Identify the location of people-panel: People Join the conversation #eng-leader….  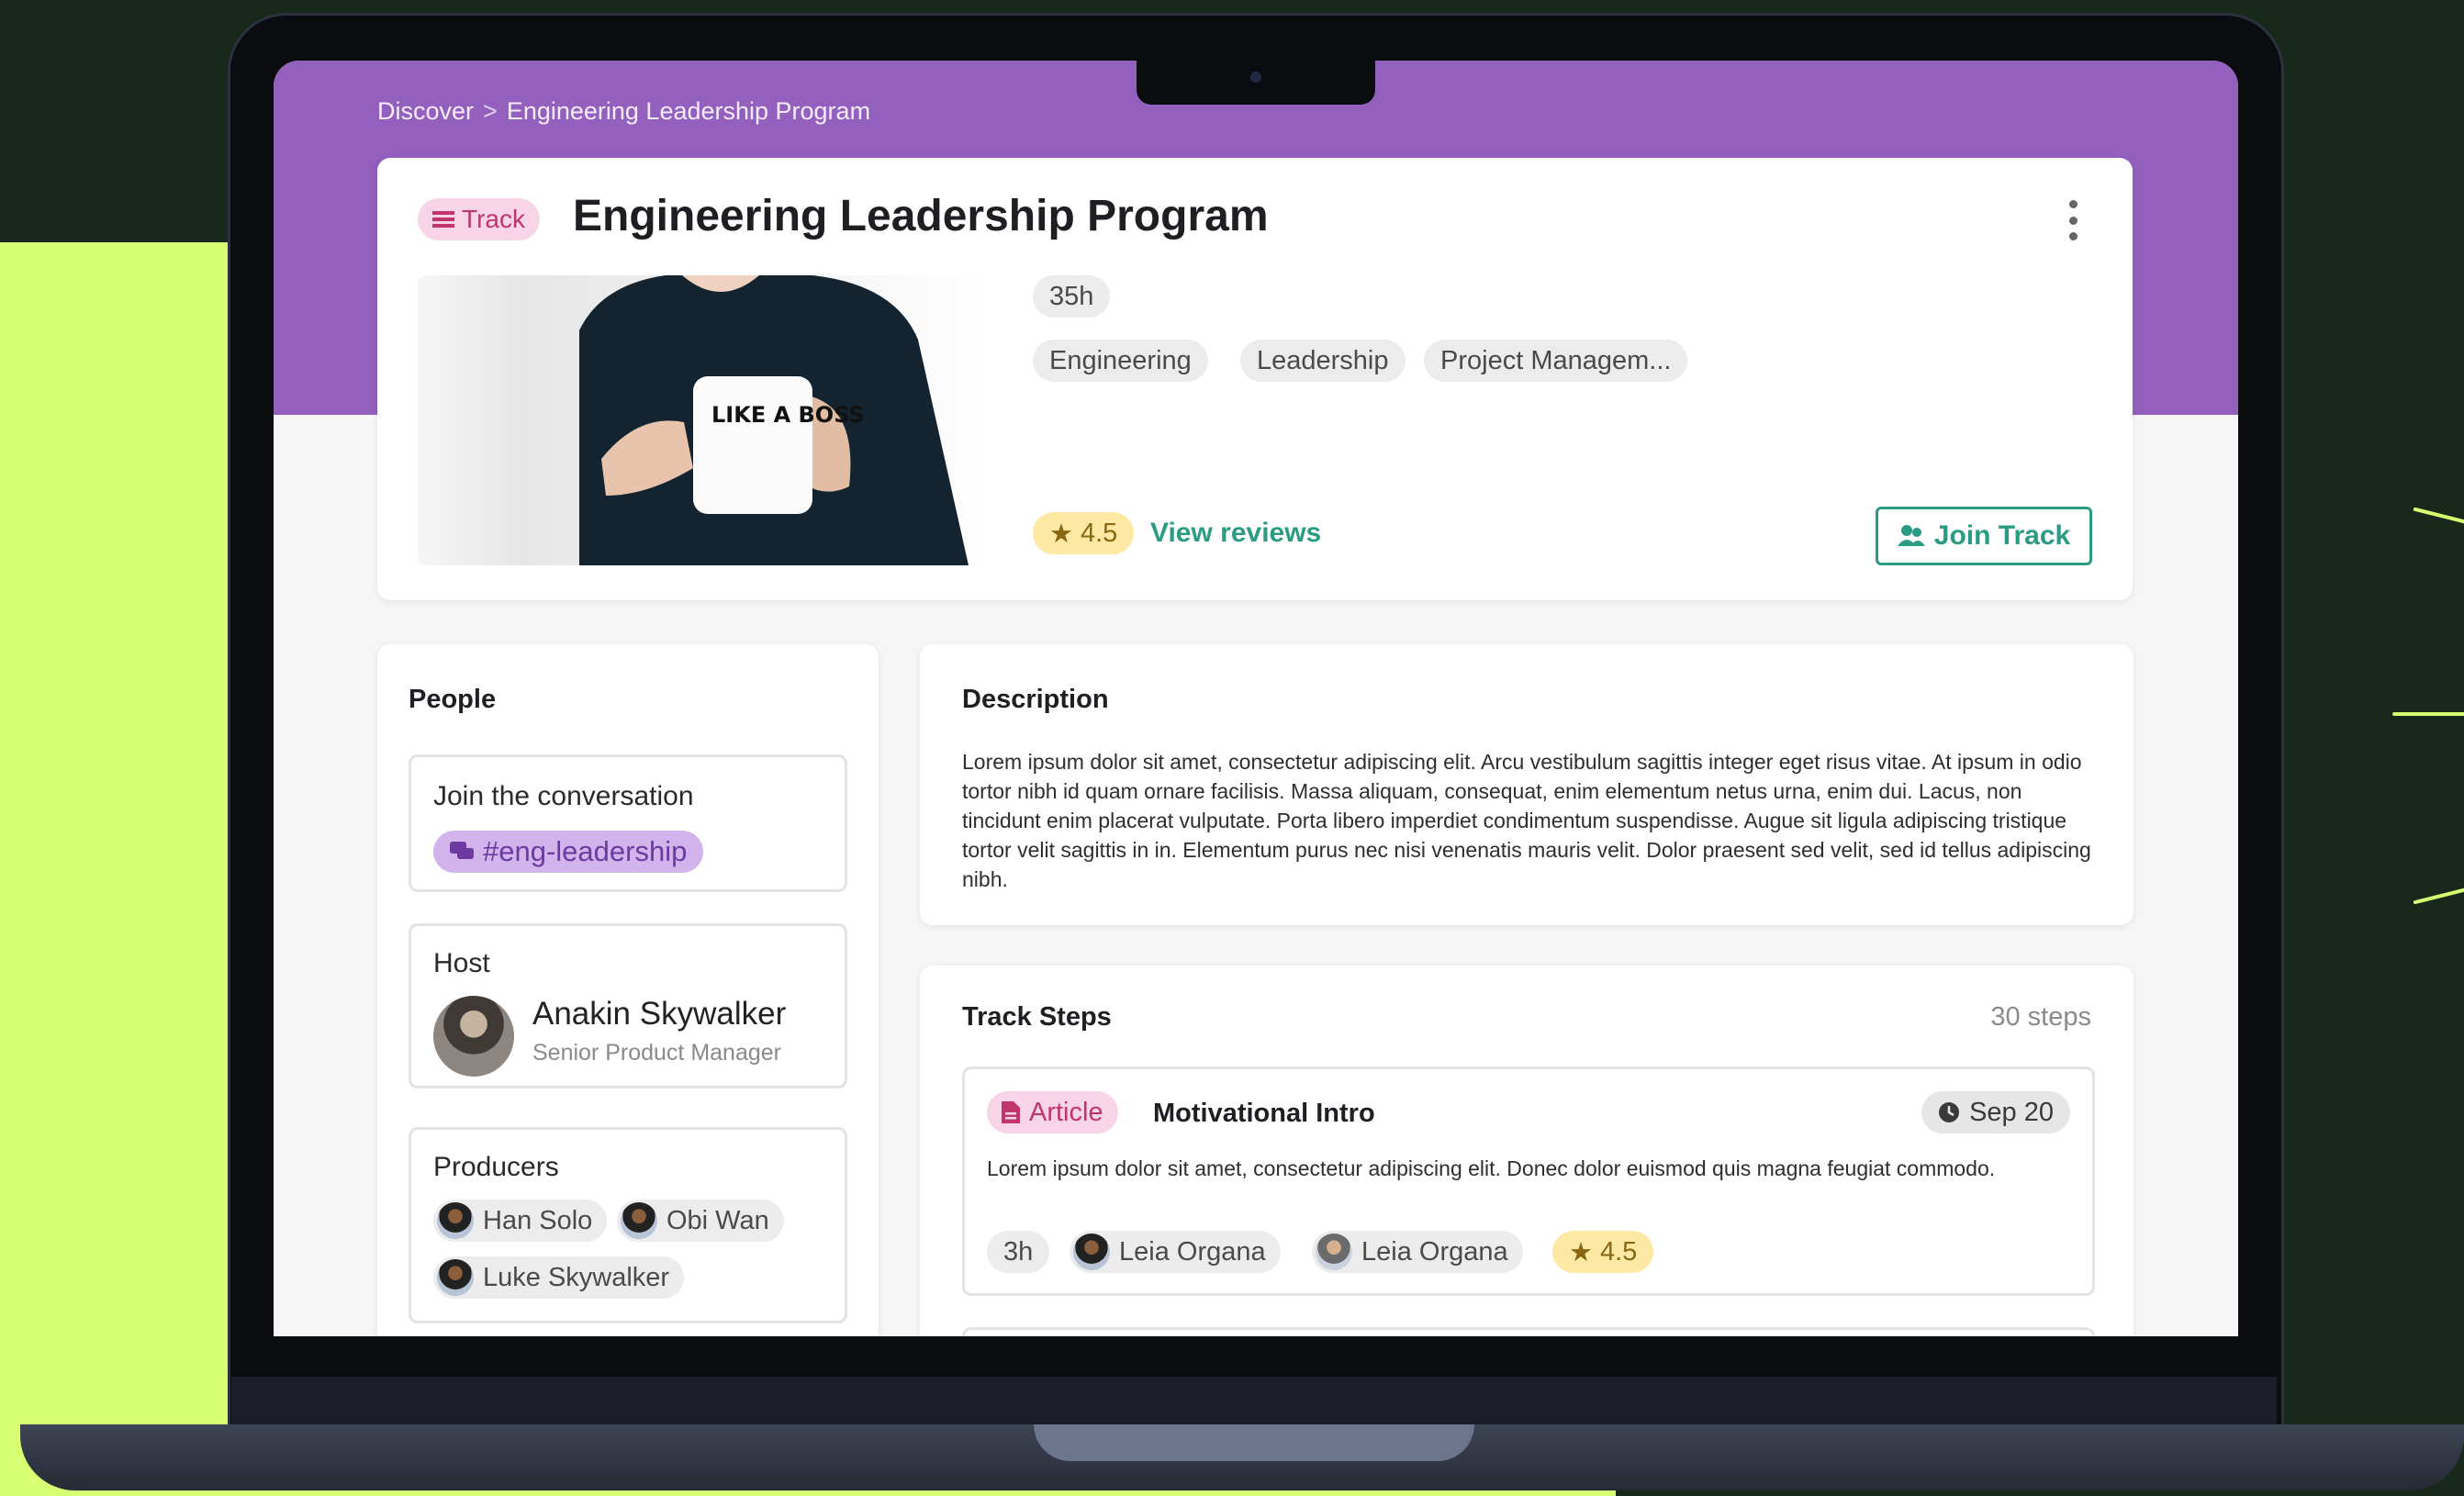
(628, 990).